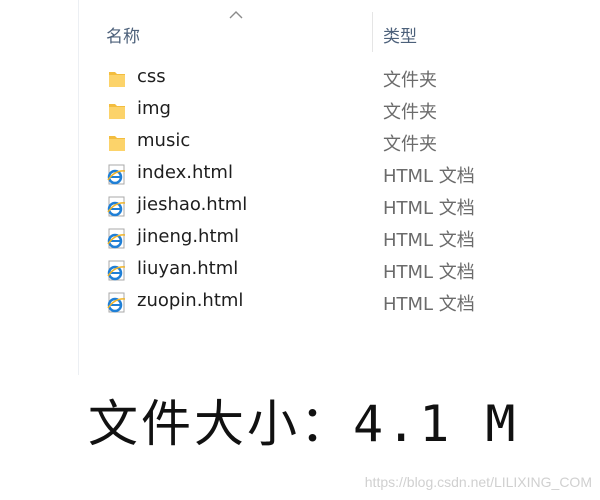 The image size is (600, 500). Describe the element at coordinates (340, 78) in the screenshot. I see `file-row: css 文件夹` at that location.